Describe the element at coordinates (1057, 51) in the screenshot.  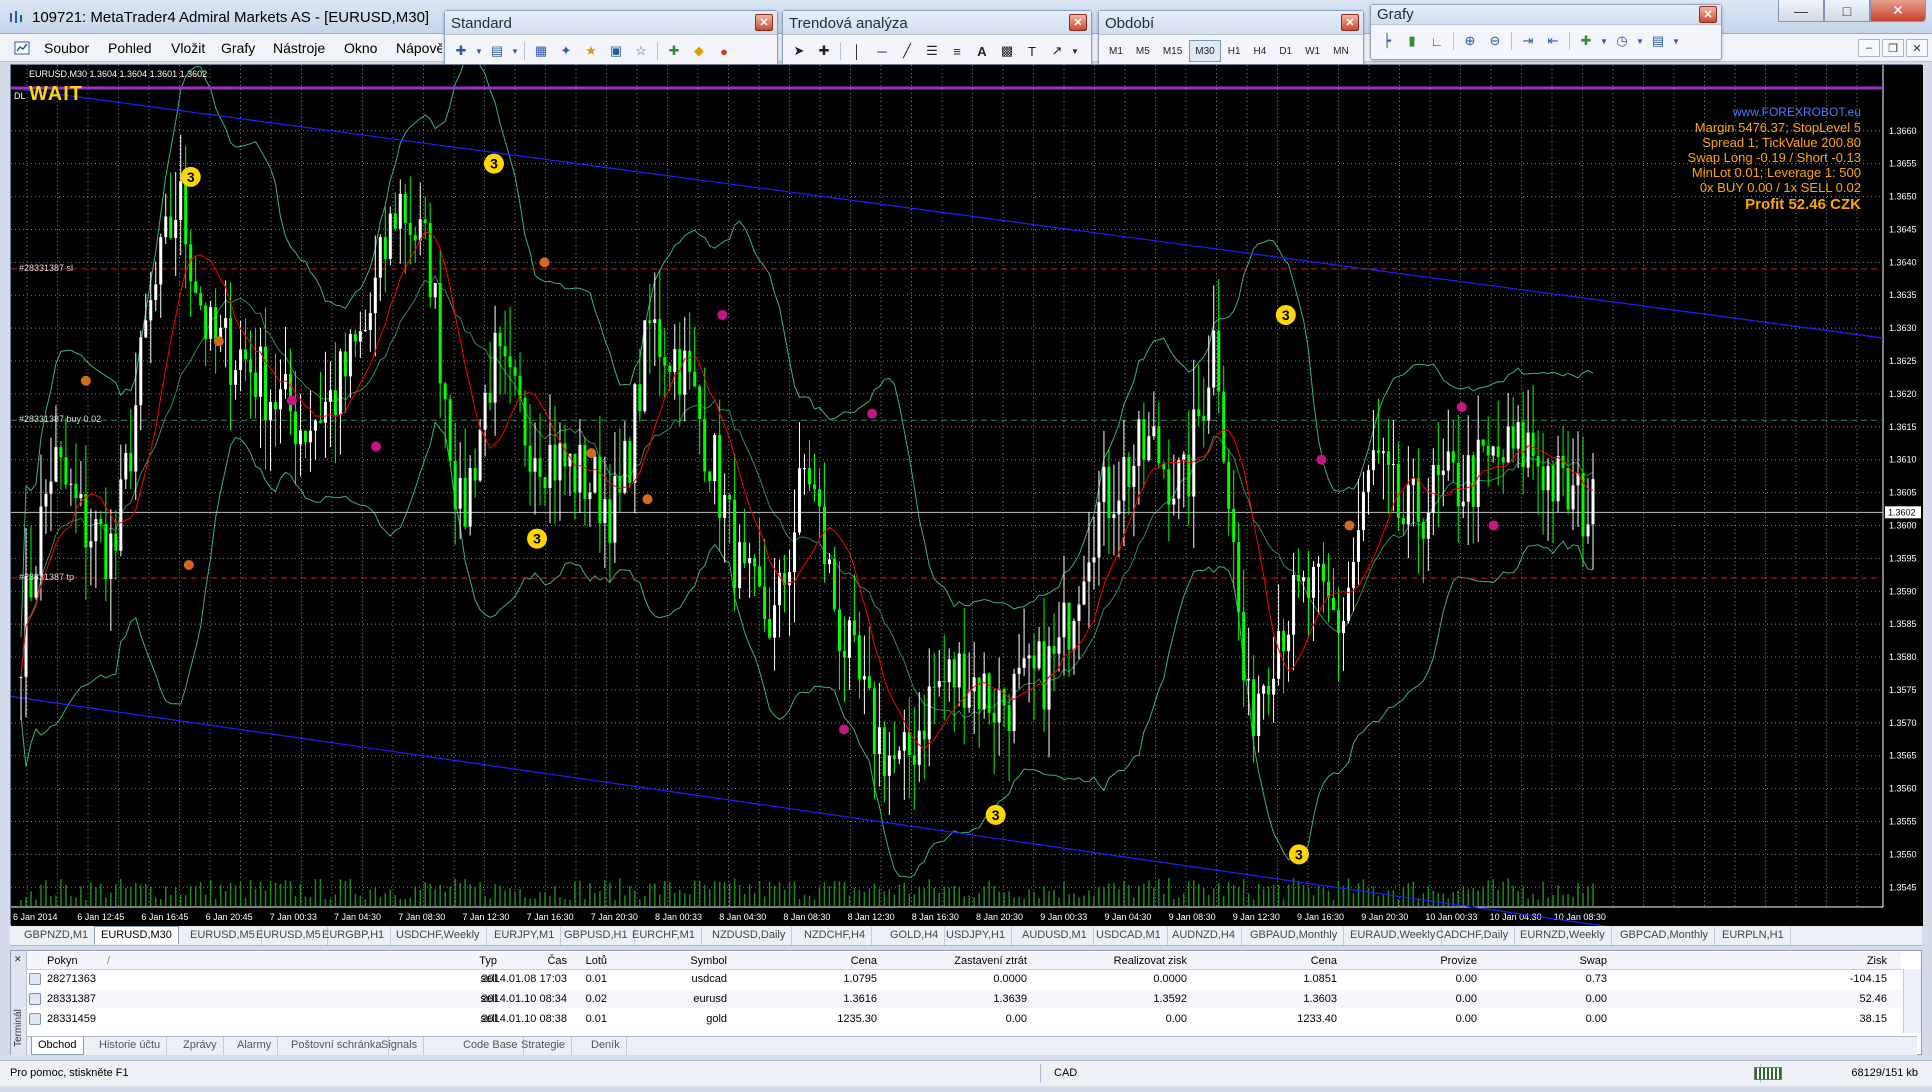
I see `arrows-icon: ↗` at that location.